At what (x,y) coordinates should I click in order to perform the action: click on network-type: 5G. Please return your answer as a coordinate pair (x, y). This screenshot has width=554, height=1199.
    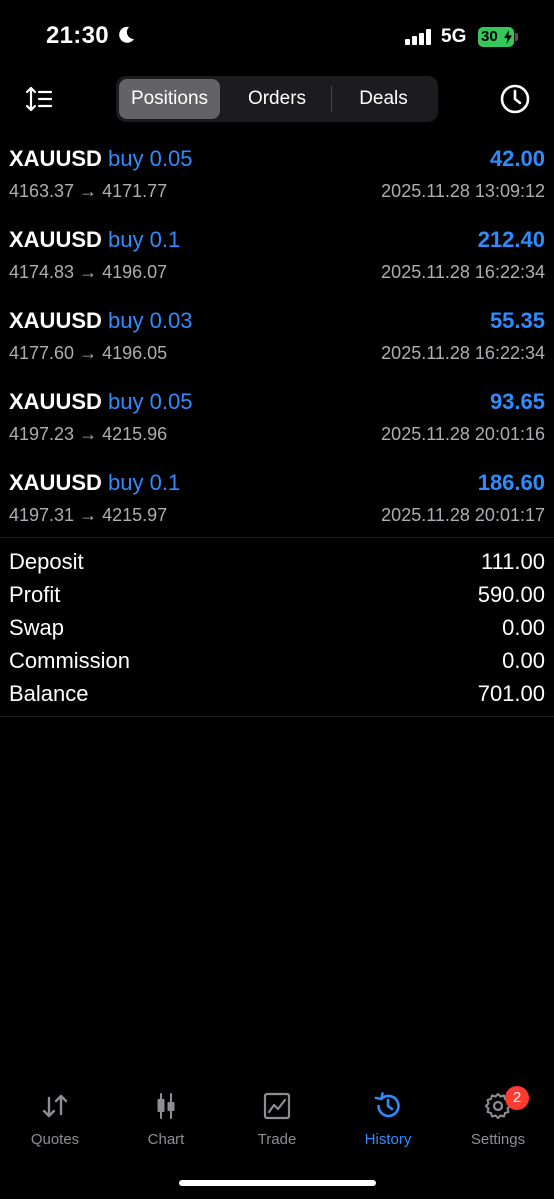
    Looking at the image, I should click on (454, 36).